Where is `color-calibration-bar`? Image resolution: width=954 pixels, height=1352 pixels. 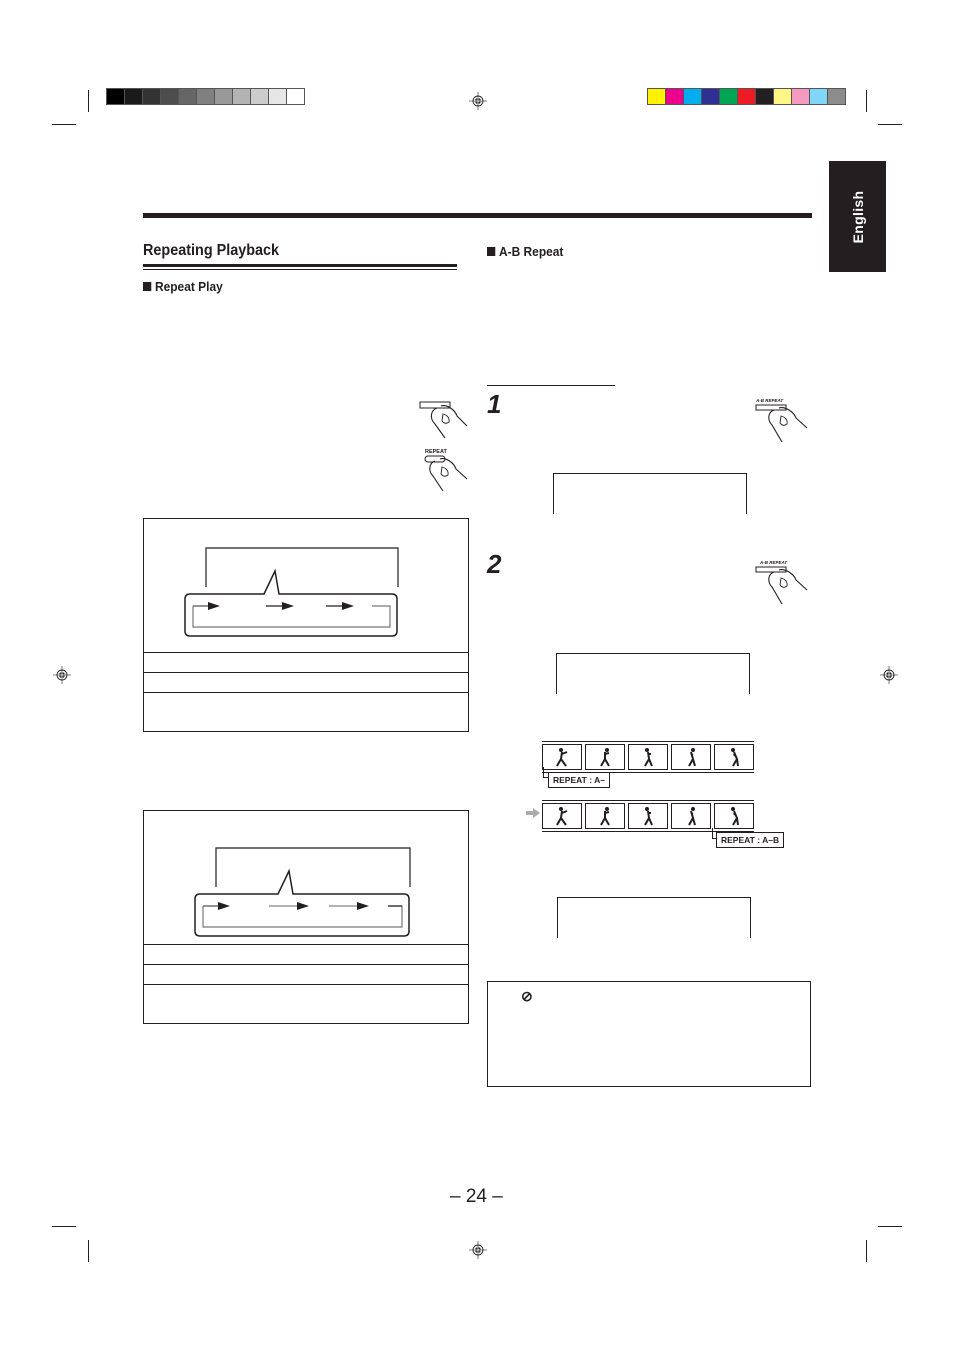 color-calibration-bar is located at coordinates (746, 96).